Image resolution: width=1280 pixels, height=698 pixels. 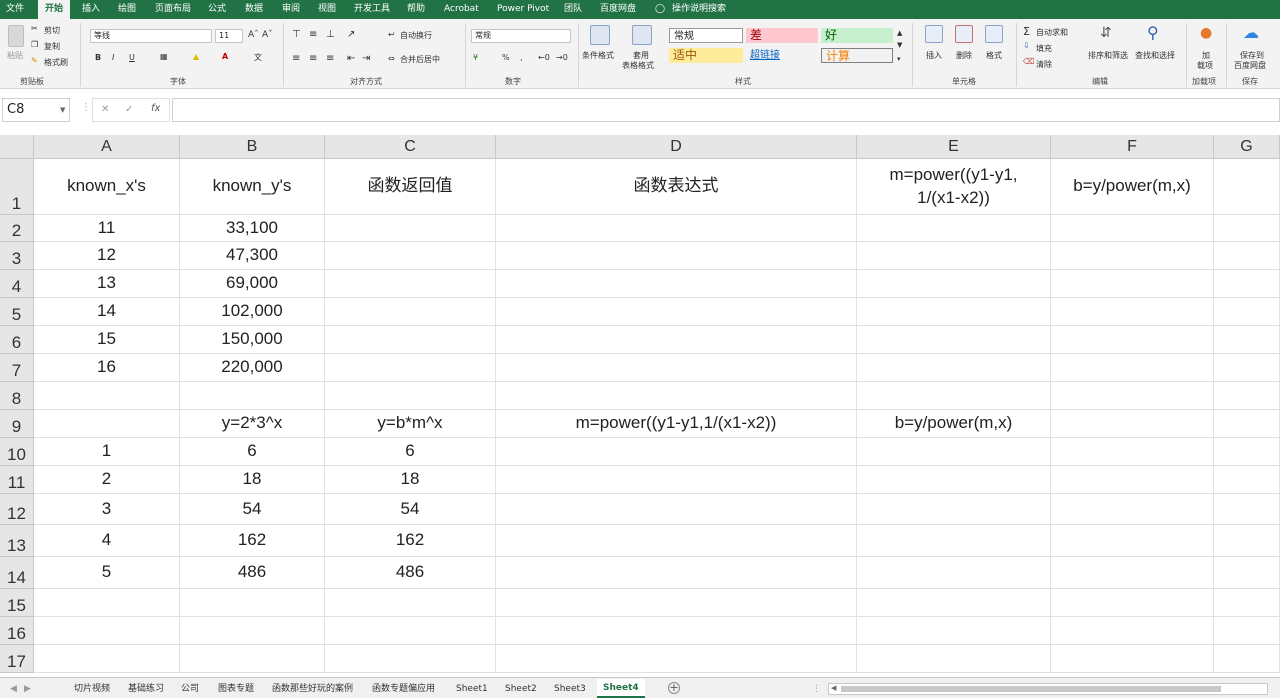 What do you see at coordinates (410, 659) in the screenshot?
I see `cell-C17` at bounding box center [410, 659].